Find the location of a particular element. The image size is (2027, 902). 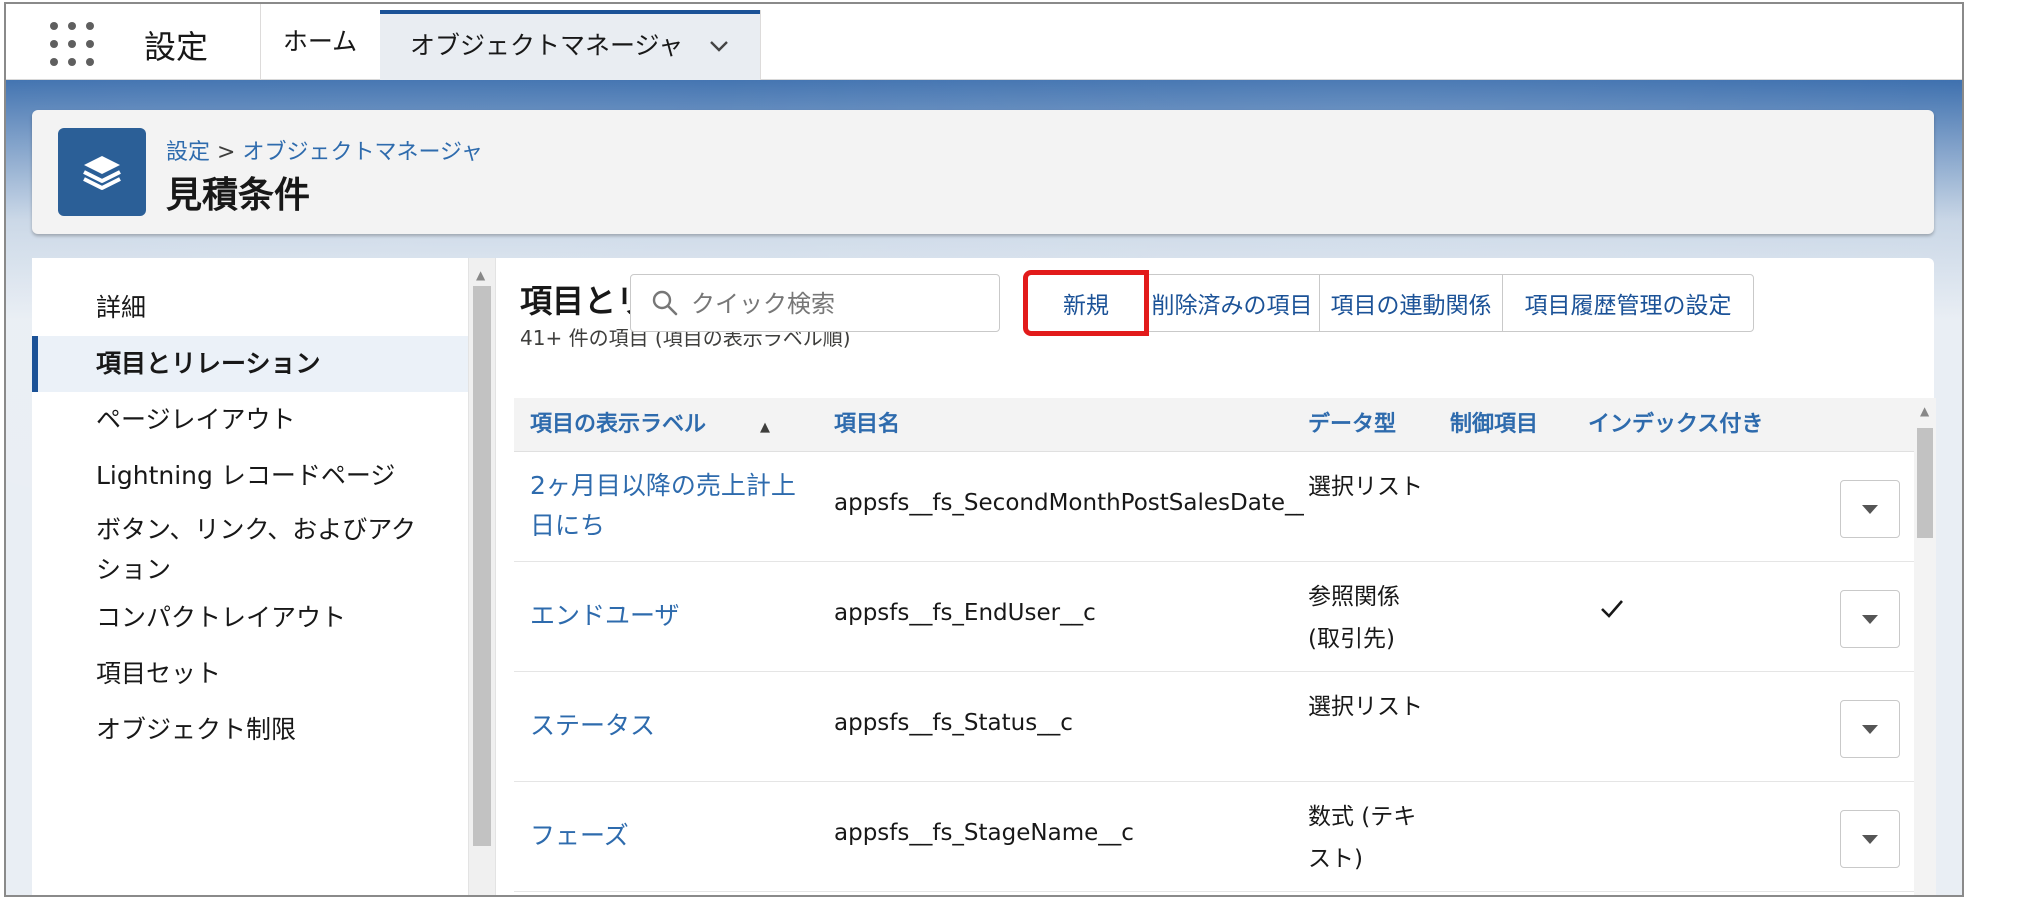

table-row: フェーズ appsfs__fs_StageName__c 数式 (テキスト) is located at coordinates (1214, 837).